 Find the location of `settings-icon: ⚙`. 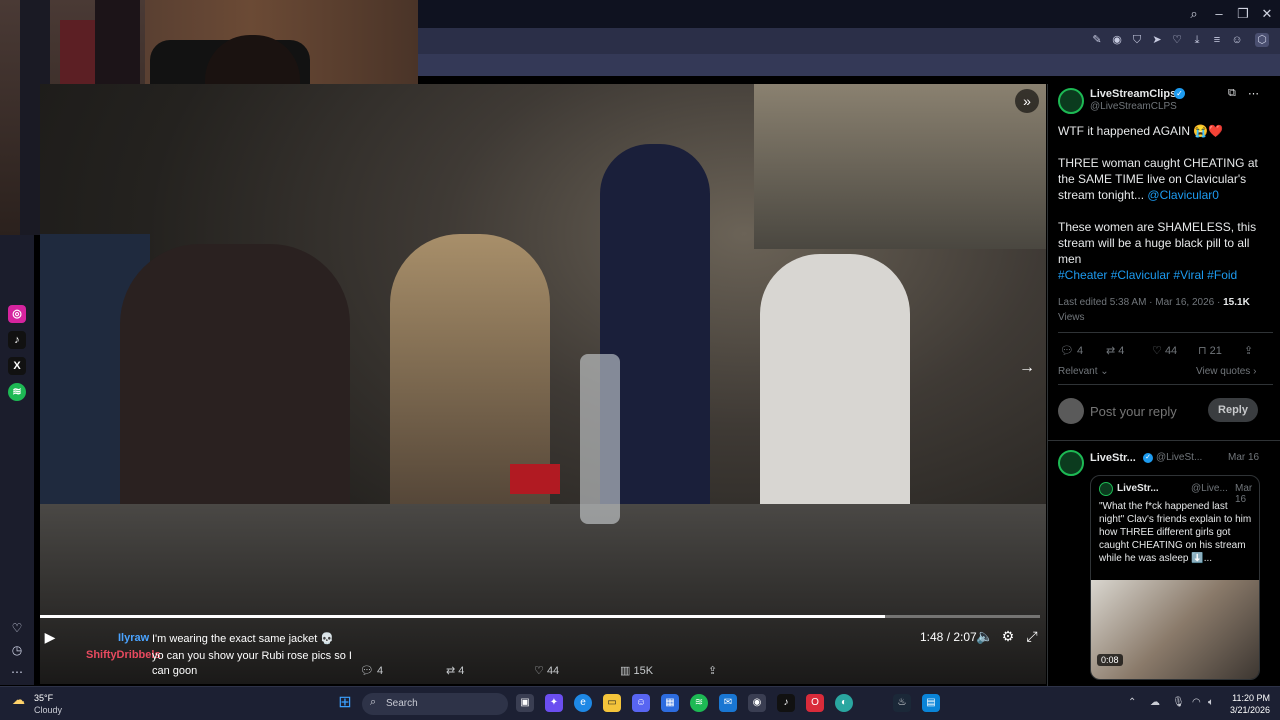

settings-icon: ⚙ is located at coordinates (1008, 636).